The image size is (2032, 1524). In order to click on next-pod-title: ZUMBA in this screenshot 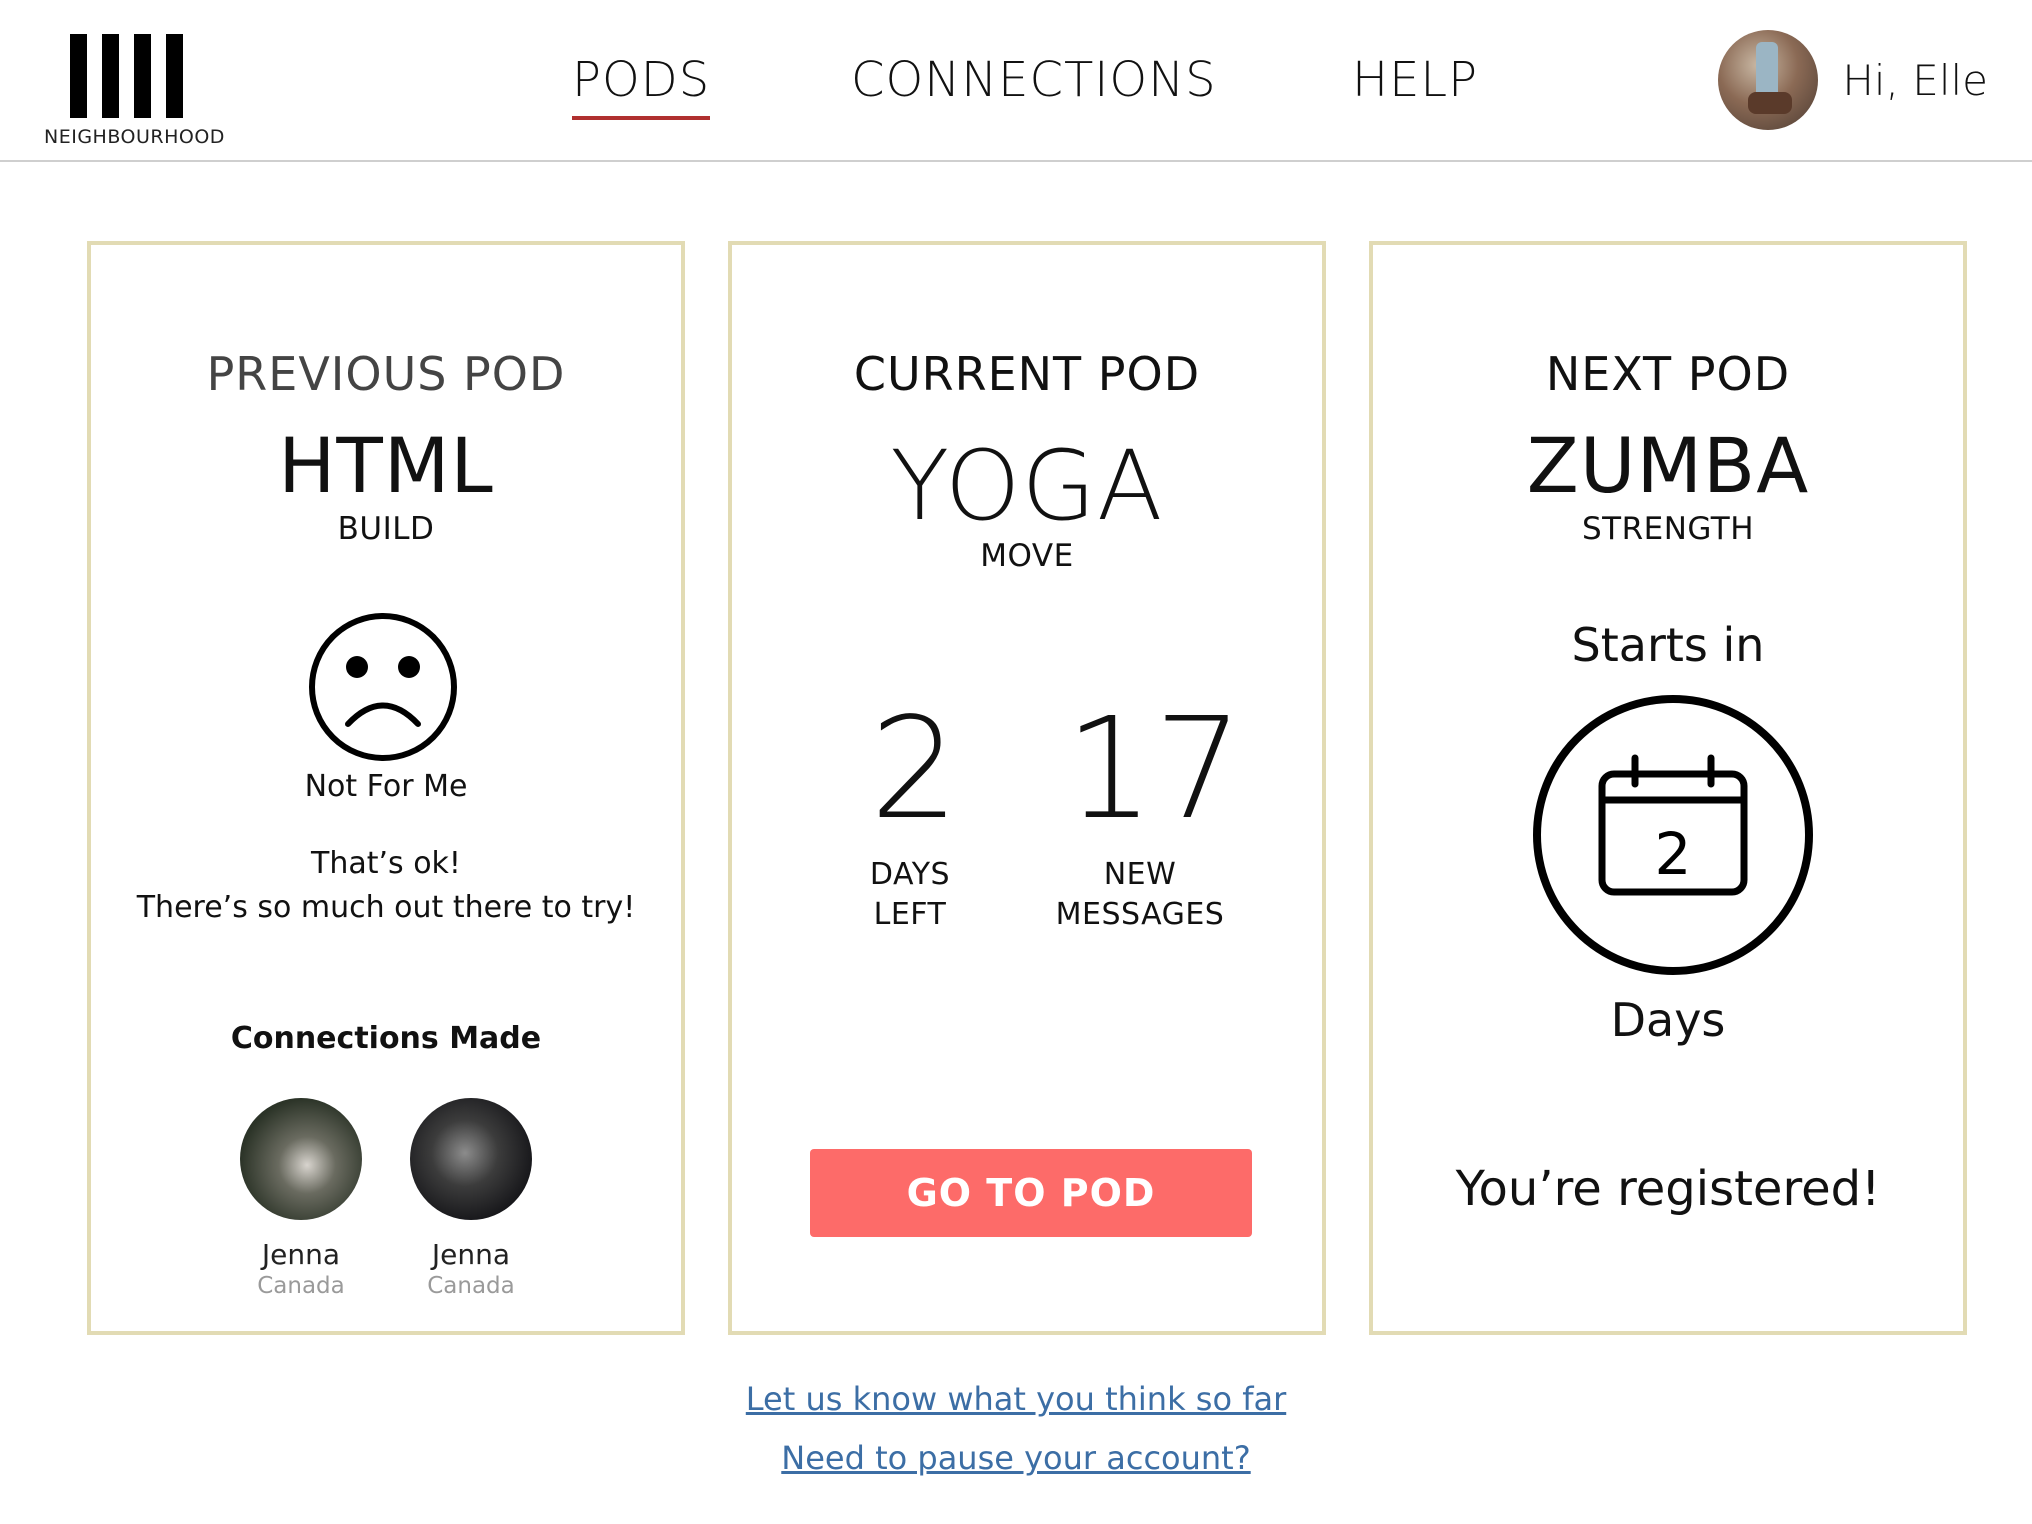, I will do `click(1668, 465)`.